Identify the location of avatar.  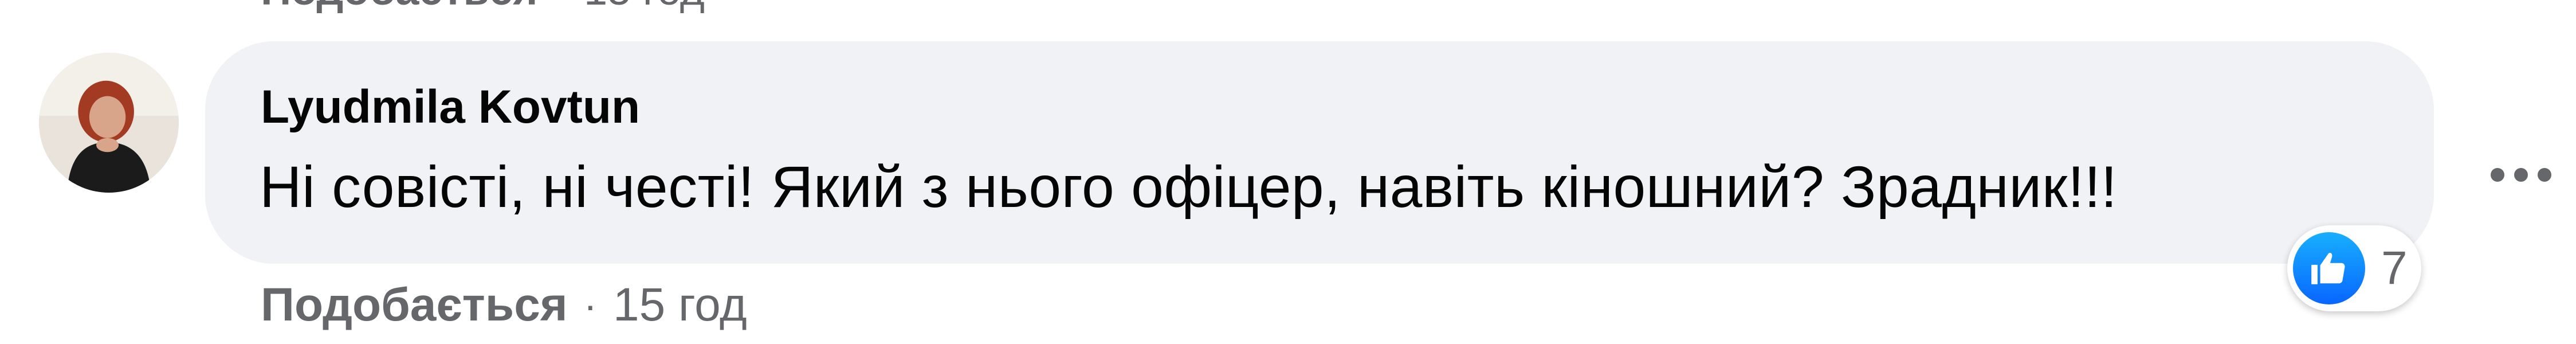
(109, 123).